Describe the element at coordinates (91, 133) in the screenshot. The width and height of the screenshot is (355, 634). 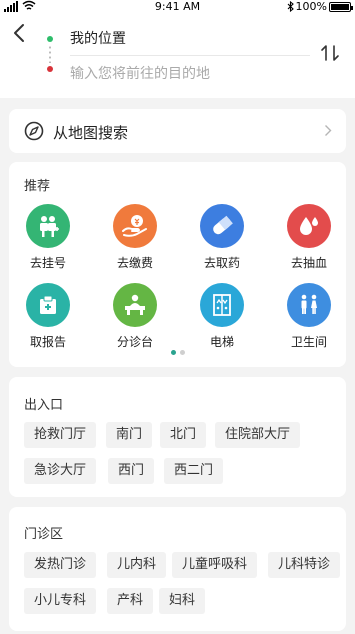
I see `map-search-label: 从地图搜索` at that location.